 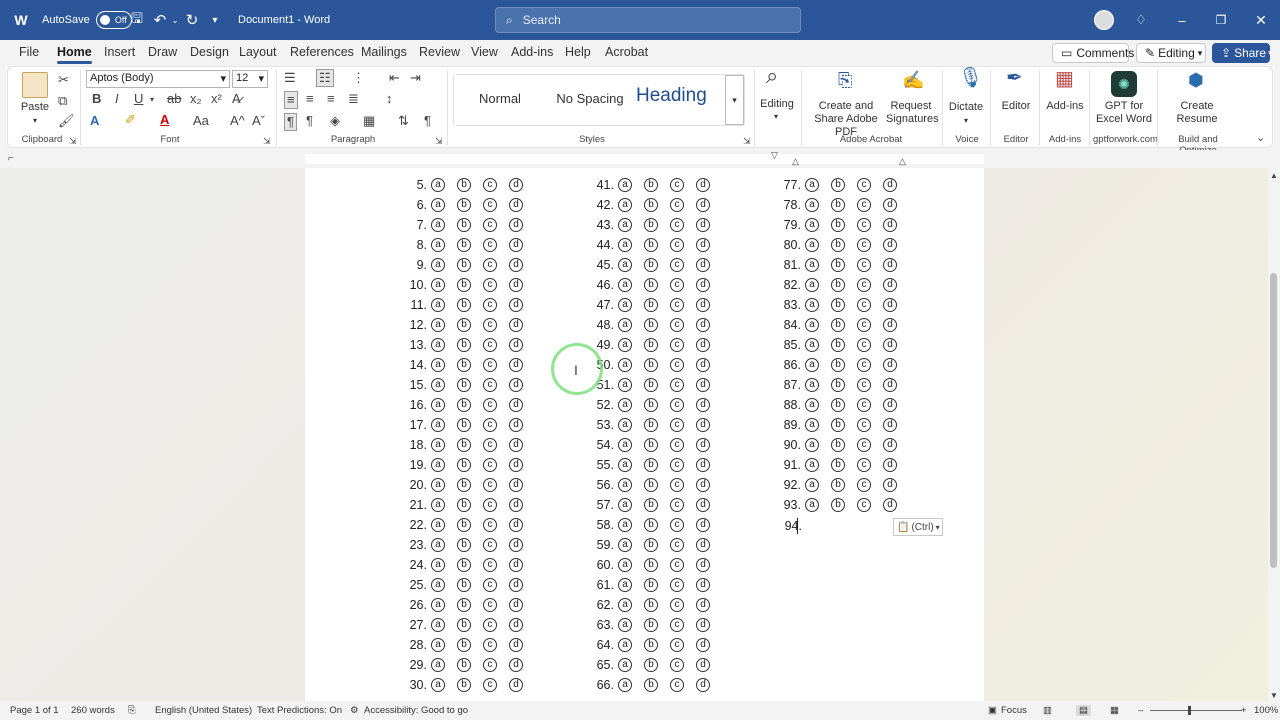 What do you see at coordinates (113, 20) in the screenshot?
I see `autosave-switch: Off` at bounding box center [113, 20].